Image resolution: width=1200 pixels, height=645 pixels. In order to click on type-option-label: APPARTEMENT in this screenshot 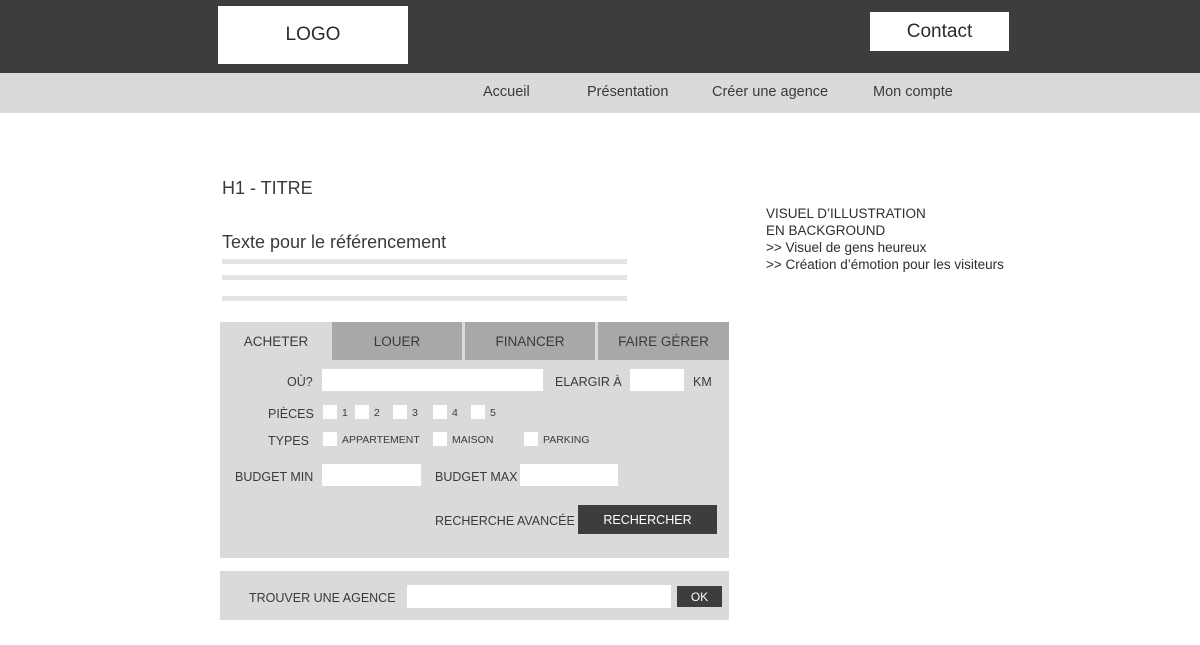, I will do `click(381, 440)`.